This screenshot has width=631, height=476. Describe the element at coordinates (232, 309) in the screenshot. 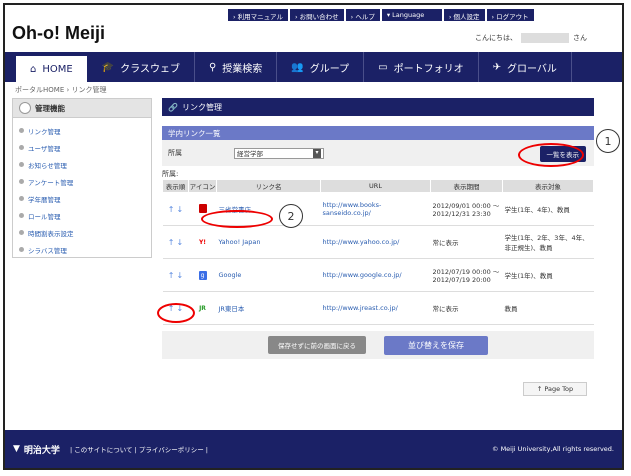

I see `link-name-text: JR東日本` at that location.